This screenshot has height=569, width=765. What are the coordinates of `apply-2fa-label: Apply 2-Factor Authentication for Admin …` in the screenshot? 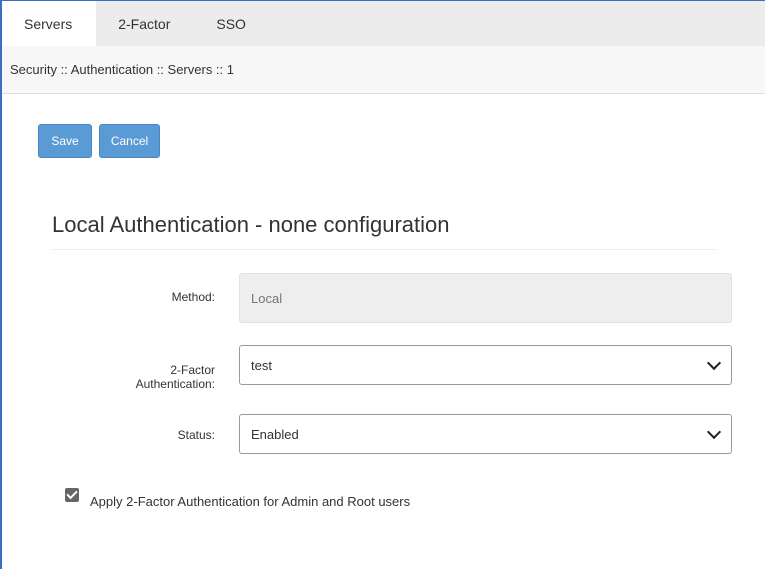 It's located at (250, 501).